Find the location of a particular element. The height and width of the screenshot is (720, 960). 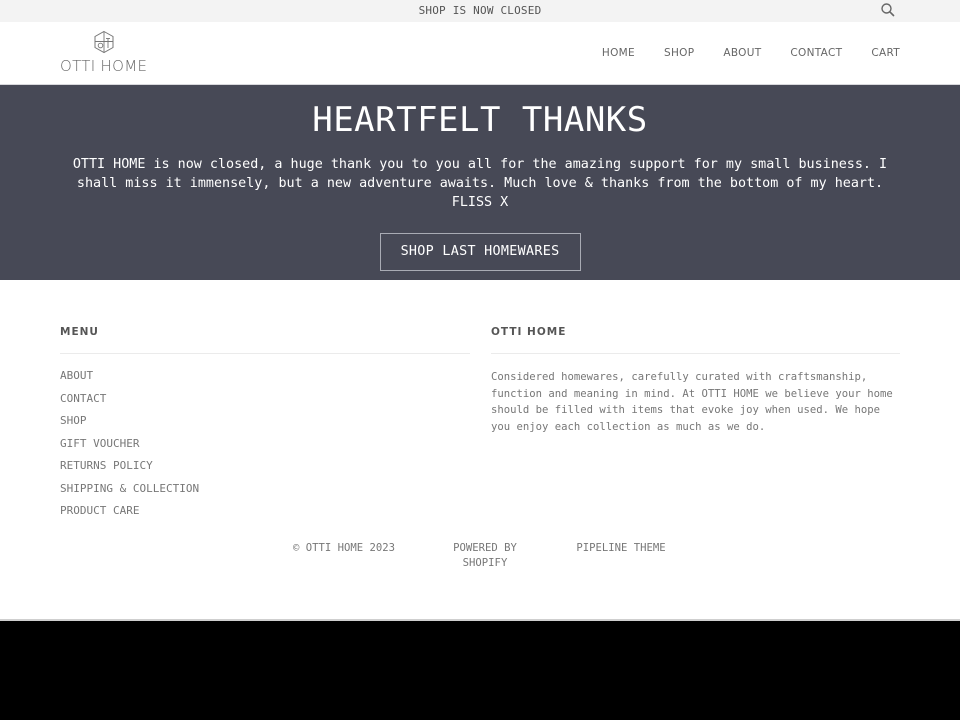

hero-title: HEARTFELT THANKS is located at coordinates (480, 120).